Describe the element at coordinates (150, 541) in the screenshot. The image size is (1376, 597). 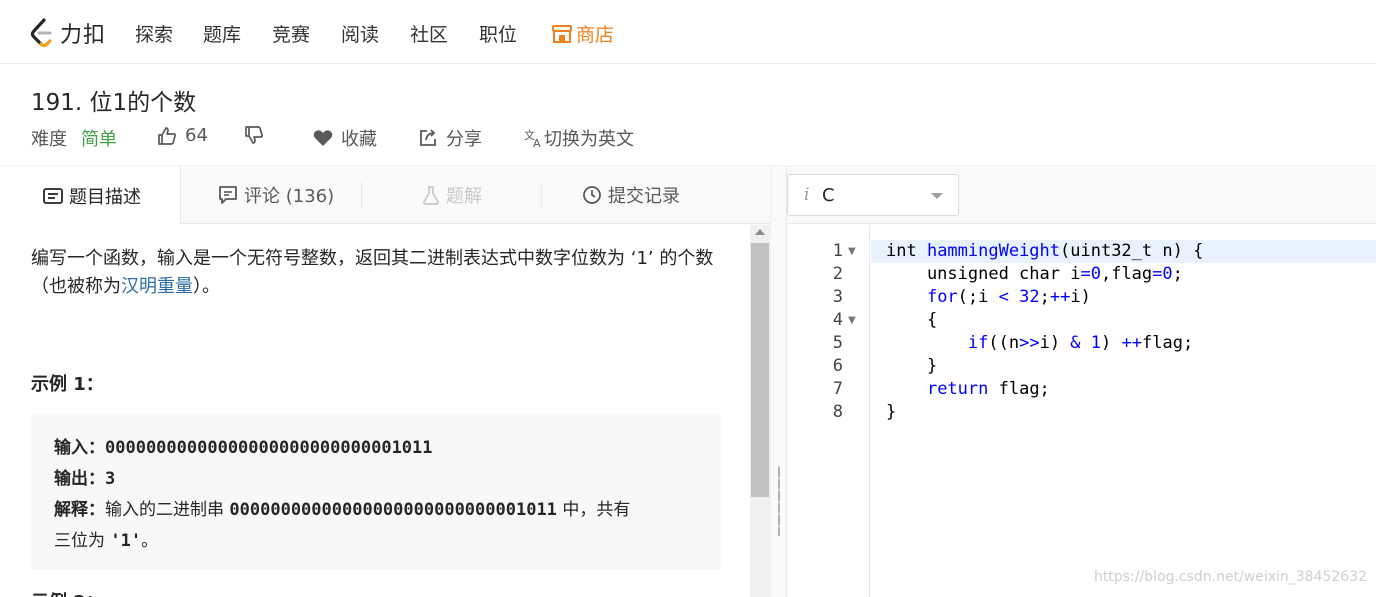
I see `explain-text: 。` at that location.